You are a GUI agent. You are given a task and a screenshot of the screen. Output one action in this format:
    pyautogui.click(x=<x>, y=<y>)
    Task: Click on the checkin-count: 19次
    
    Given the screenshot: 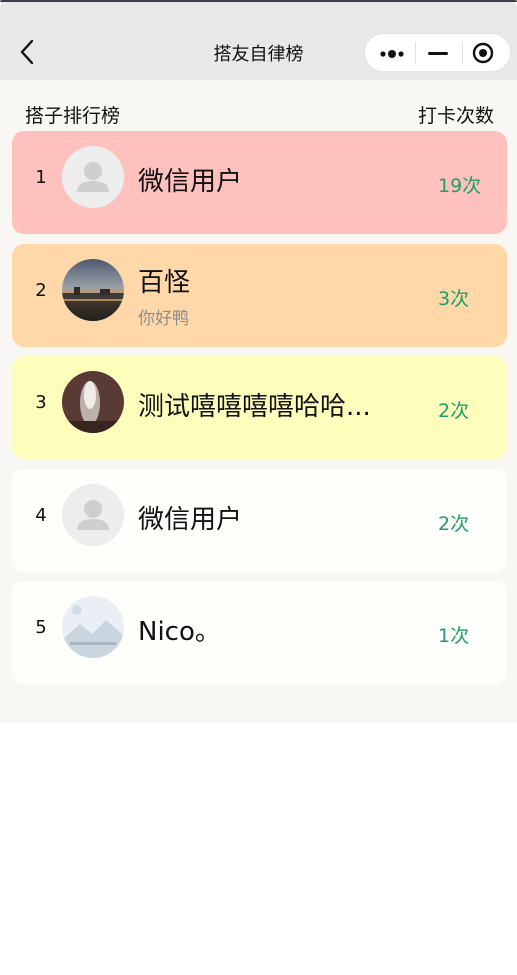 What is the action you would take?
    pyautogui.click(x=460, y=186)
    